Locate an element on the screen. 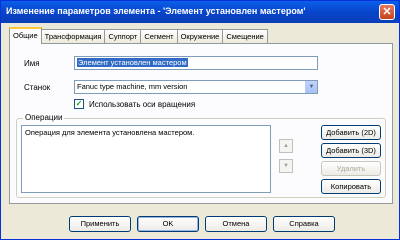 This screenshot has height=240, width=400. tab-transformation: Трансформация is located at coordinates (73, 36).